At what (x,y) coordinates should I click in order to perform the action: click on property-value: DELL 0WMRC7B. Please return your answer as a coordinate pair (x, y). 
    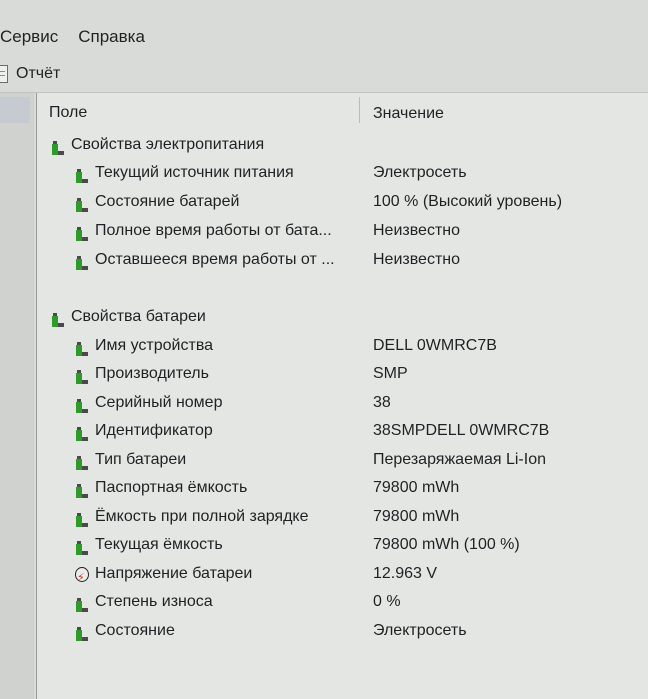
    Looking at the image, I should click on (435, 345).